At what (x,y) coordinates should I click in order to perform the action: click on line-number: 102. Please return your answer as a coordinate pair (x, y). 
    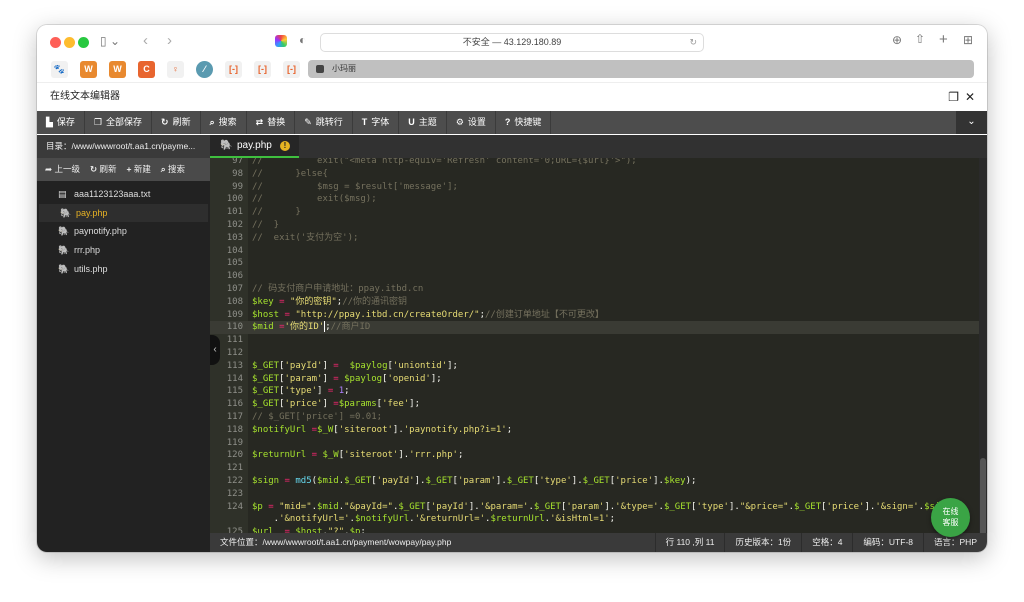
    Looking at the image, I should click on (234, 225).